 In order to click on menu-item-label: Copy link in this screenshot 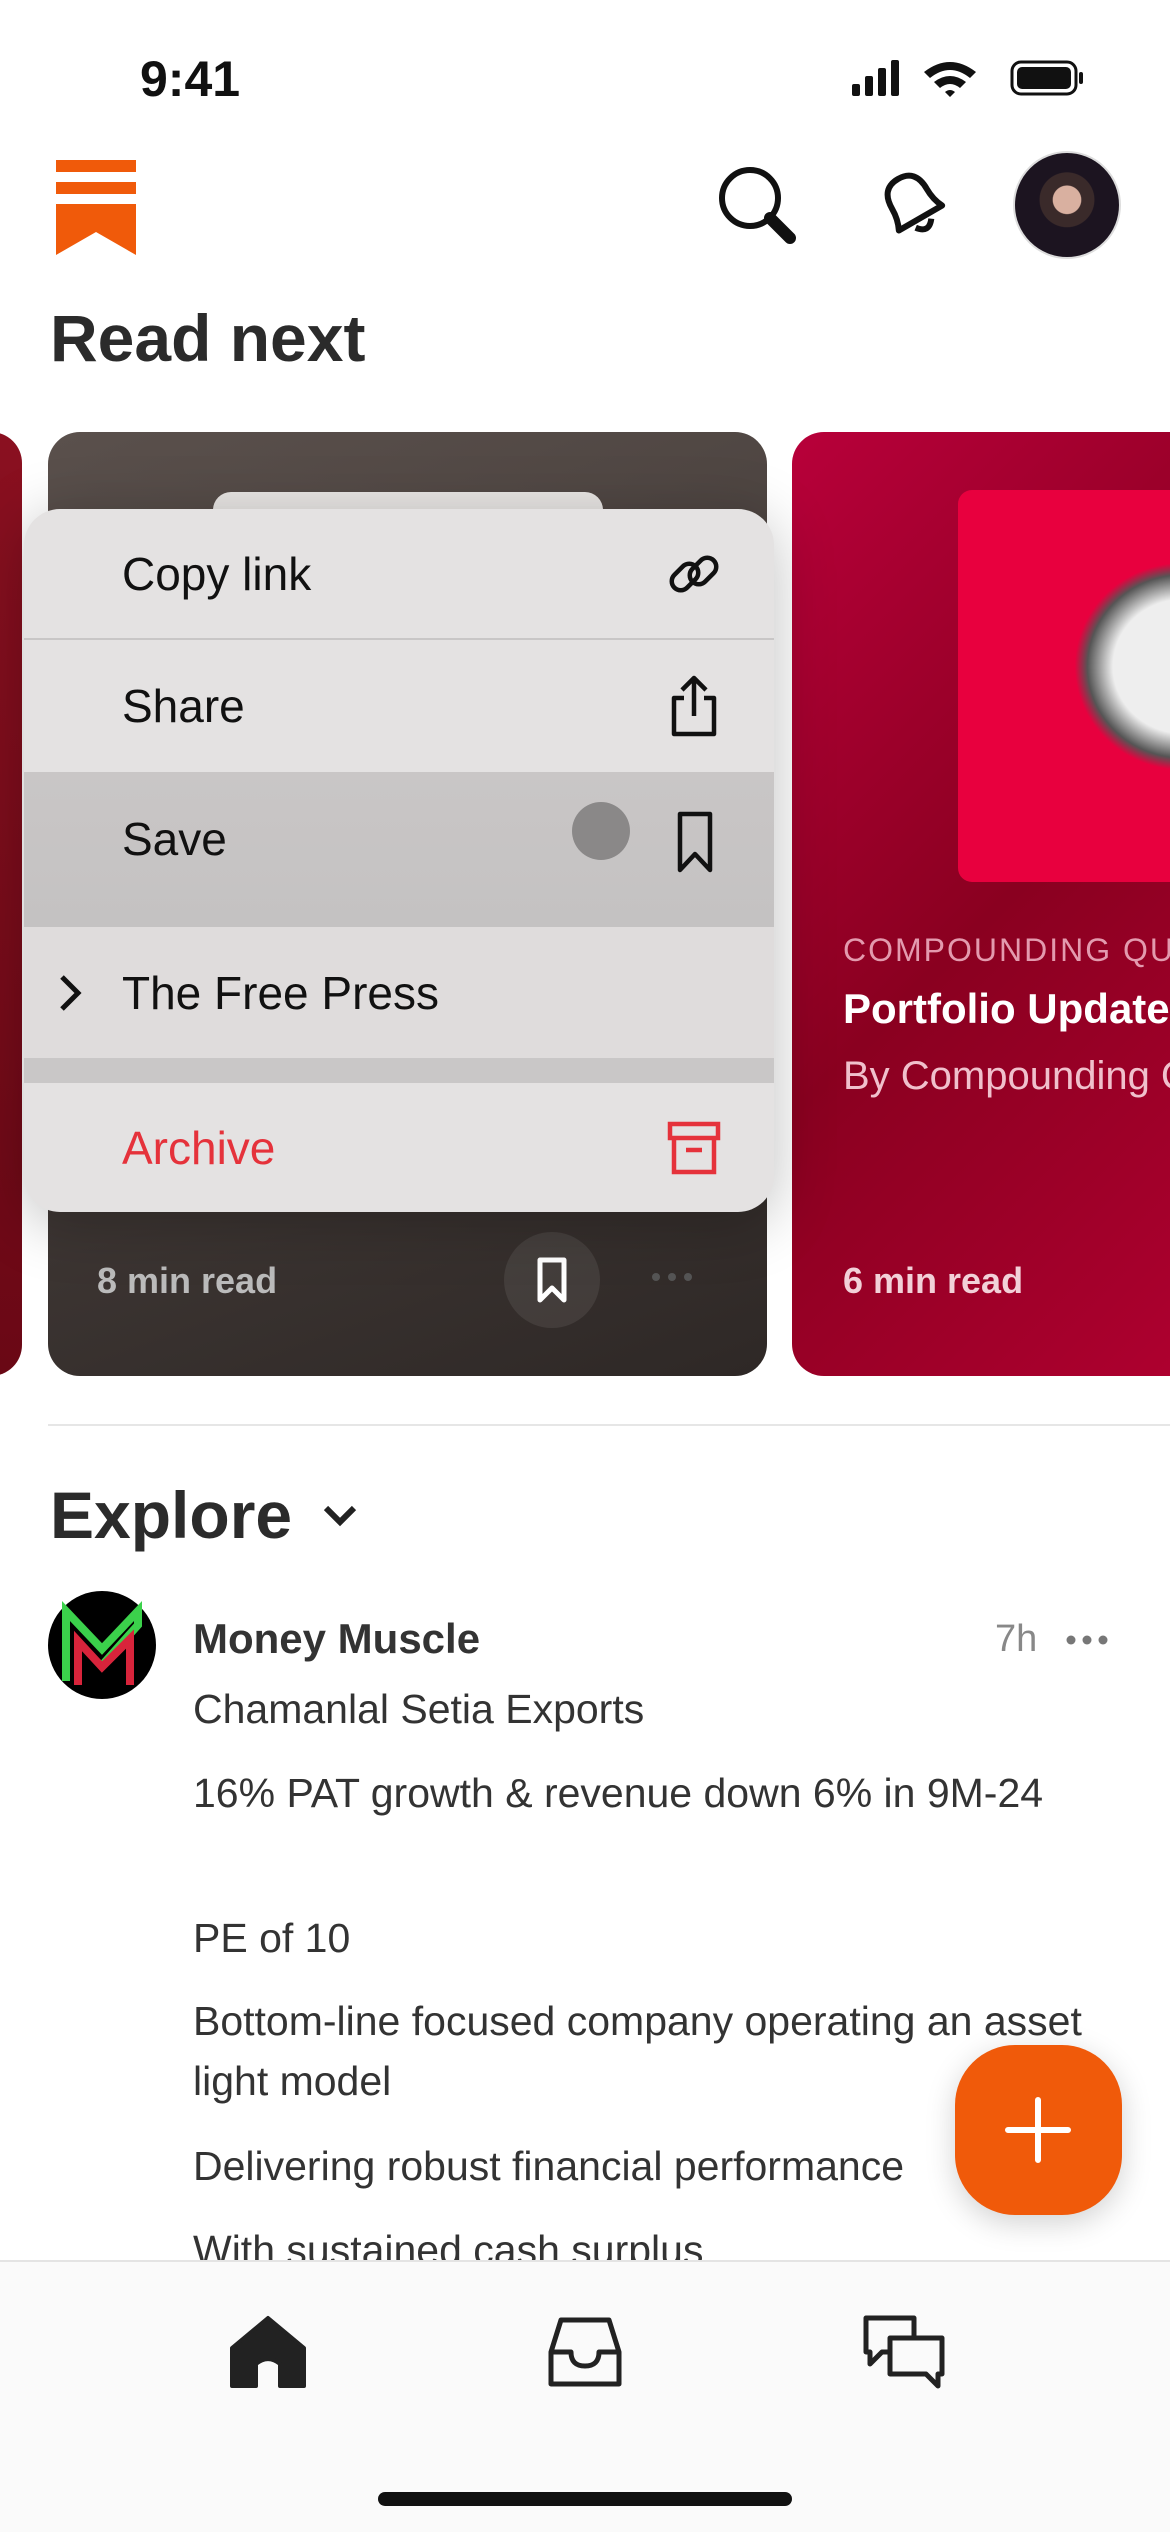, I will do `click(217, 573)`.